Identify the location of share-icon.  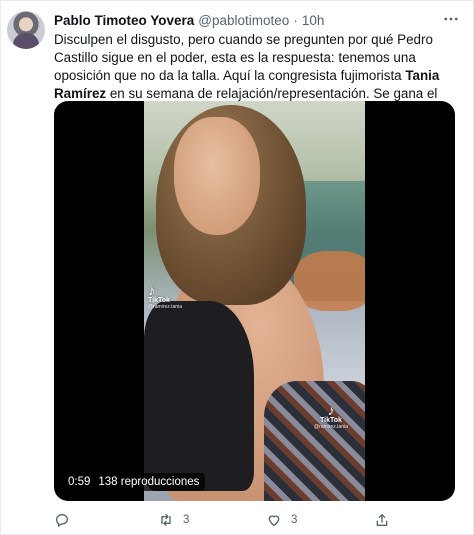
(382, 520).